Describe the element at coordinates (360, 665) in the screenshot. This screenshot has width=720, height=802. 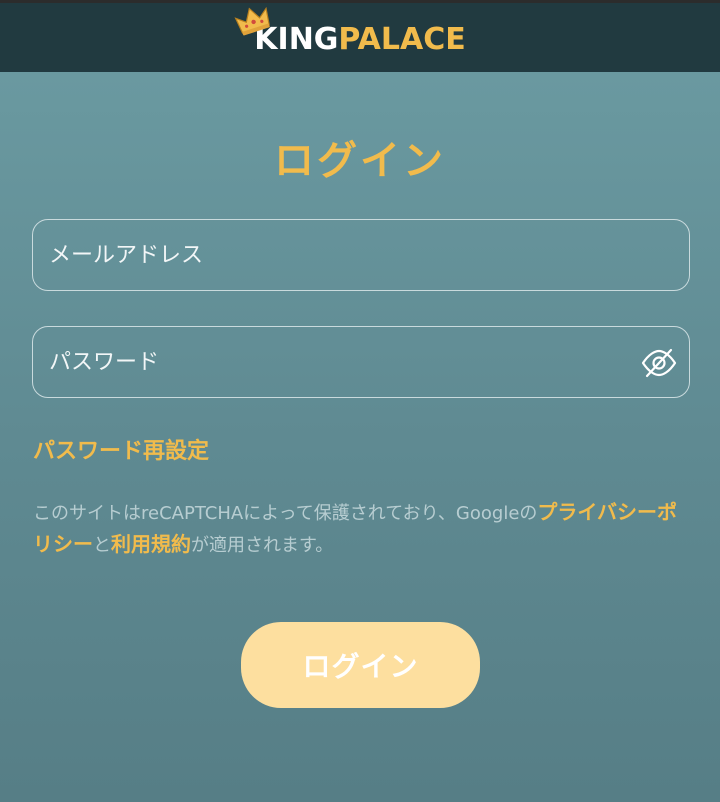
I see `login-button: ログイン` at that location.